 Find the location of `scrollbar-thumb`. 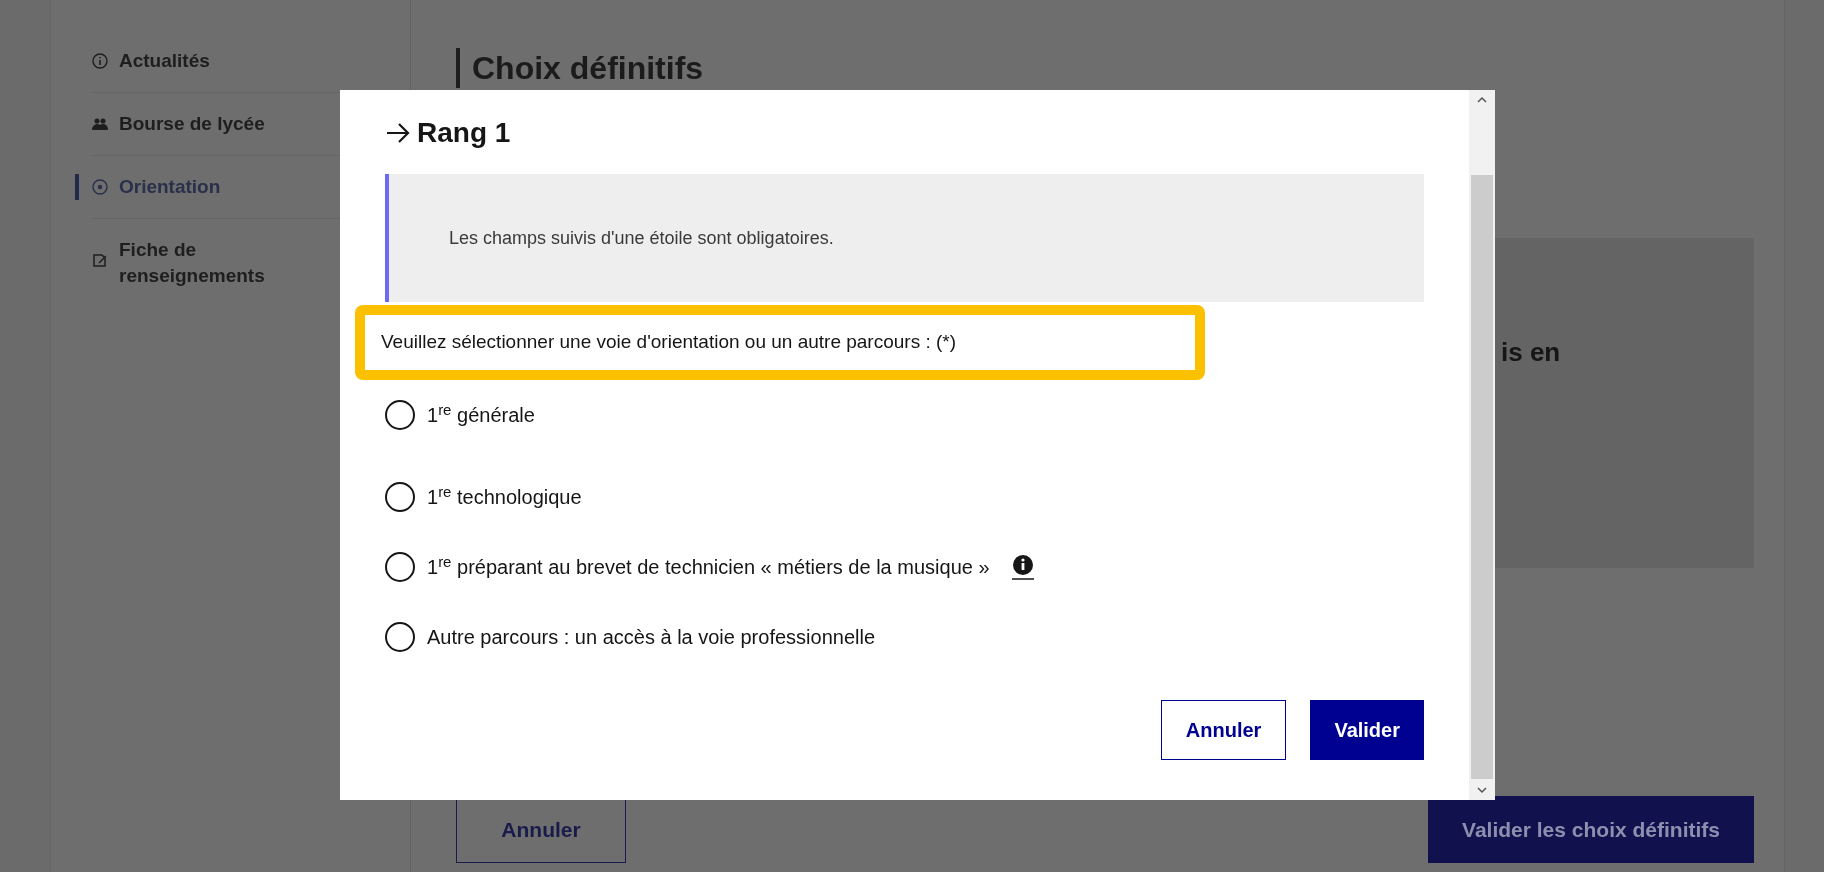

scrollbar-thumb is located at coordinates (1482, 477).